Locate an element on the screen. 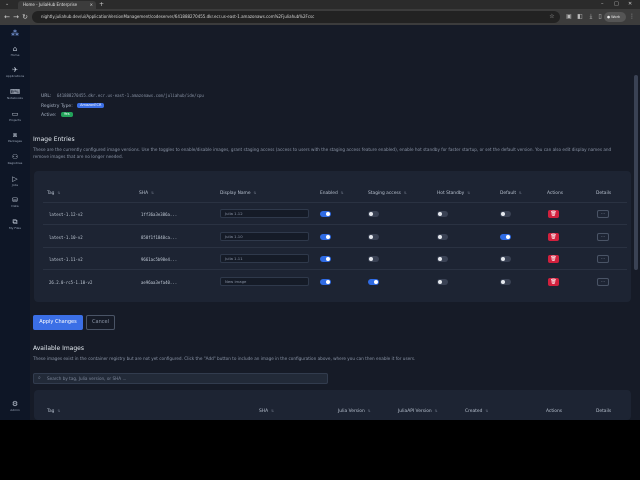 The height and width of the screenshot is (480, 640). registries-icon: ⚇ is located at coordinates (15, 157).